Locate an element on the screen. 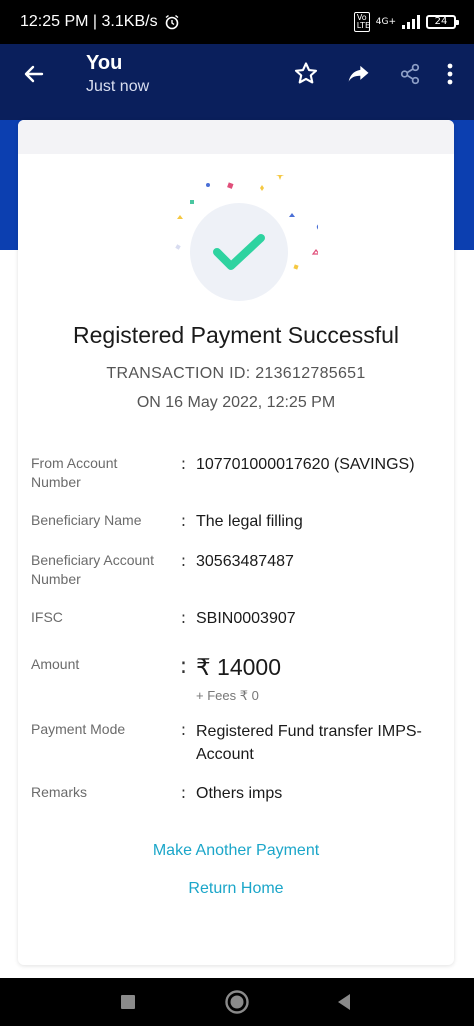  header-actions is located at coordinates (381, 74).